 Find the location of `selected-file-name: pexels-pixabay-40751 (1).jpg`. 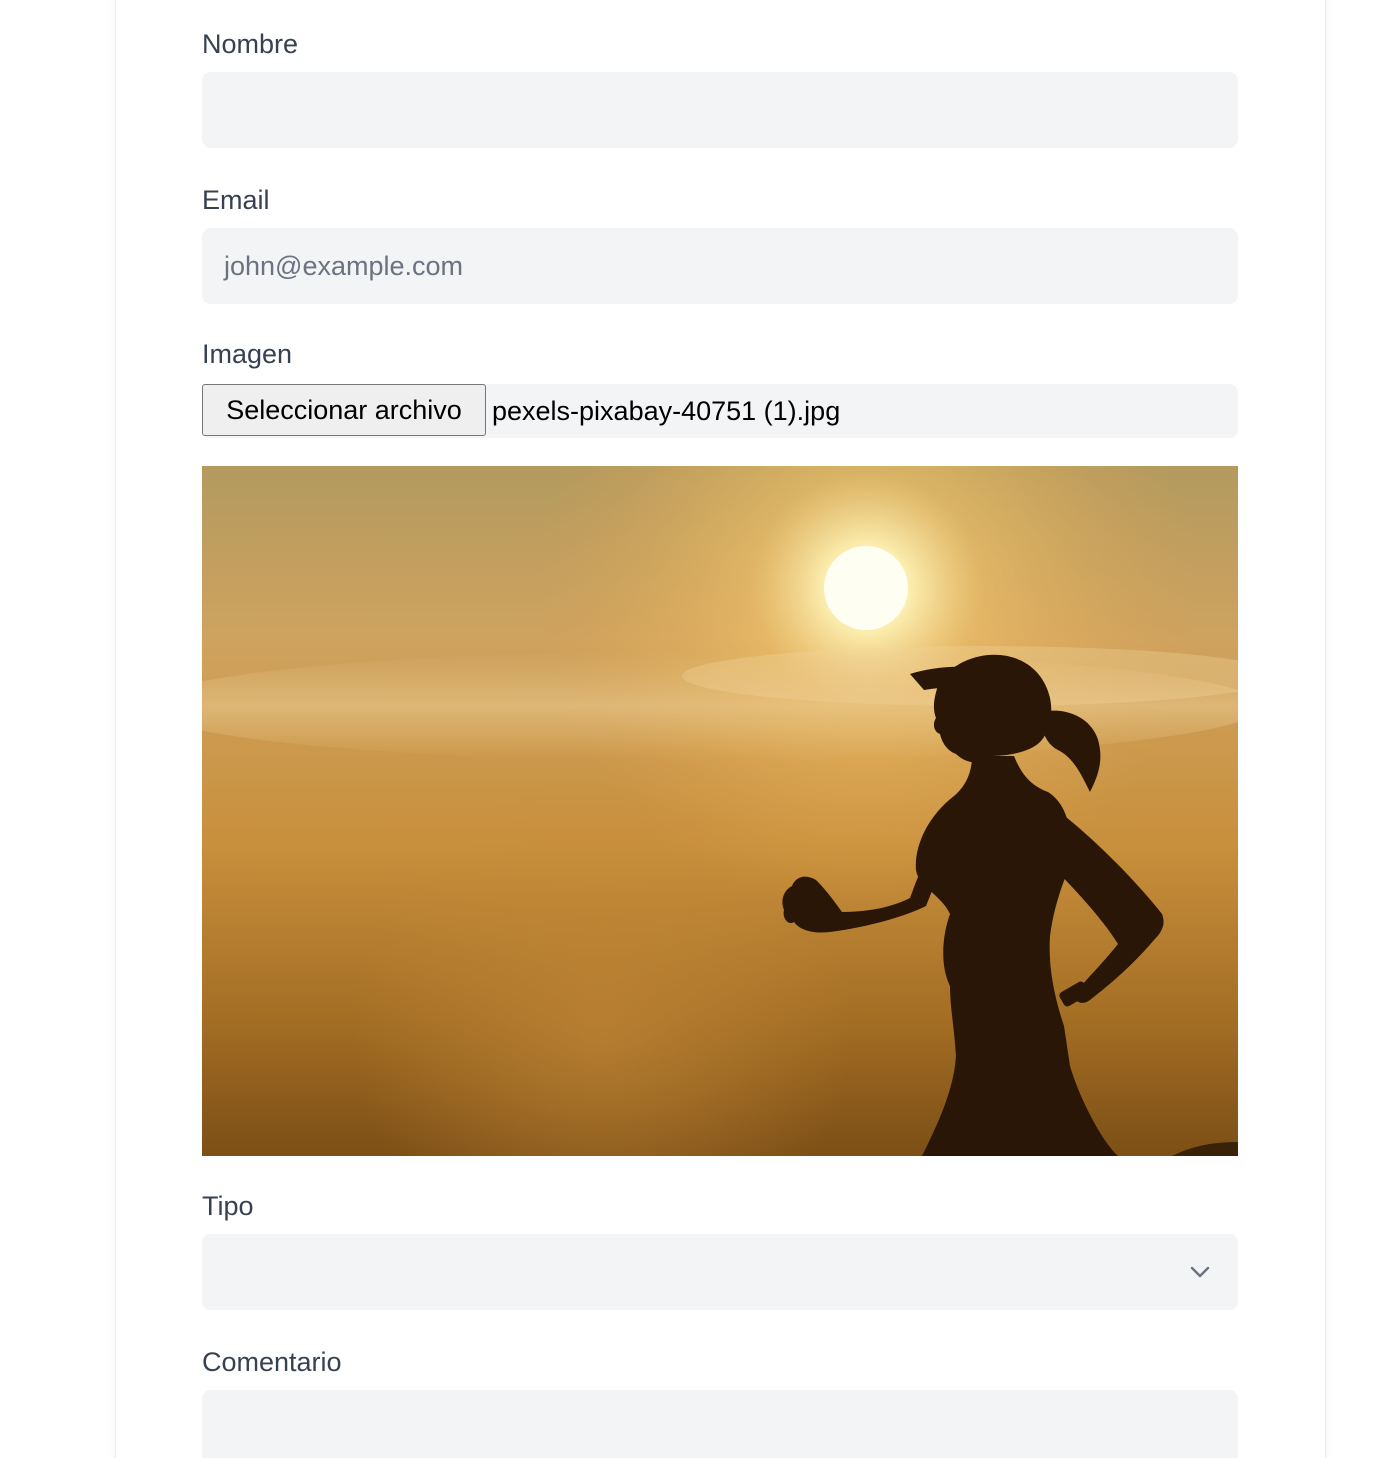

selected-file-name: pexels-pixabay-40751 (1).jpg is located at coordinates (666, 410).